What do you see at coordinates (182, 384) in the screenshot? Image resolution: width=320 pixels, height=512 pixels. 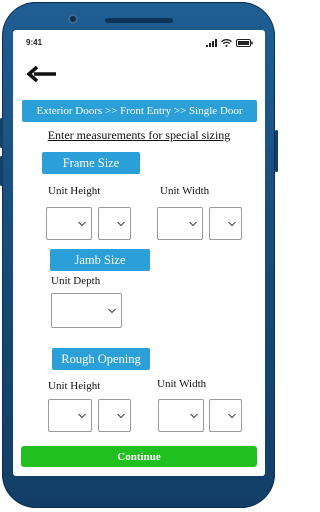 I see `rough-unit-width-label: Unit Width` at bounding box center [182, 384].